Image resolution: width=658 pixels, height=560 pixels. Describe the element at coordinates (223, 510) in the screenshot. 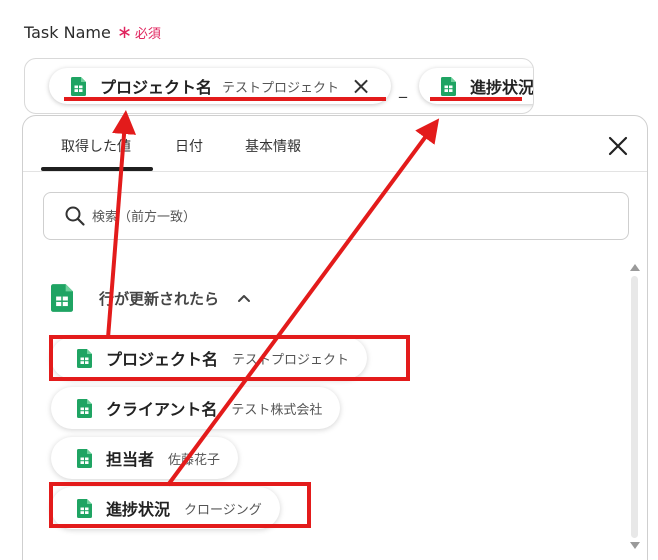

I see `item-value: クロージング` at that location.